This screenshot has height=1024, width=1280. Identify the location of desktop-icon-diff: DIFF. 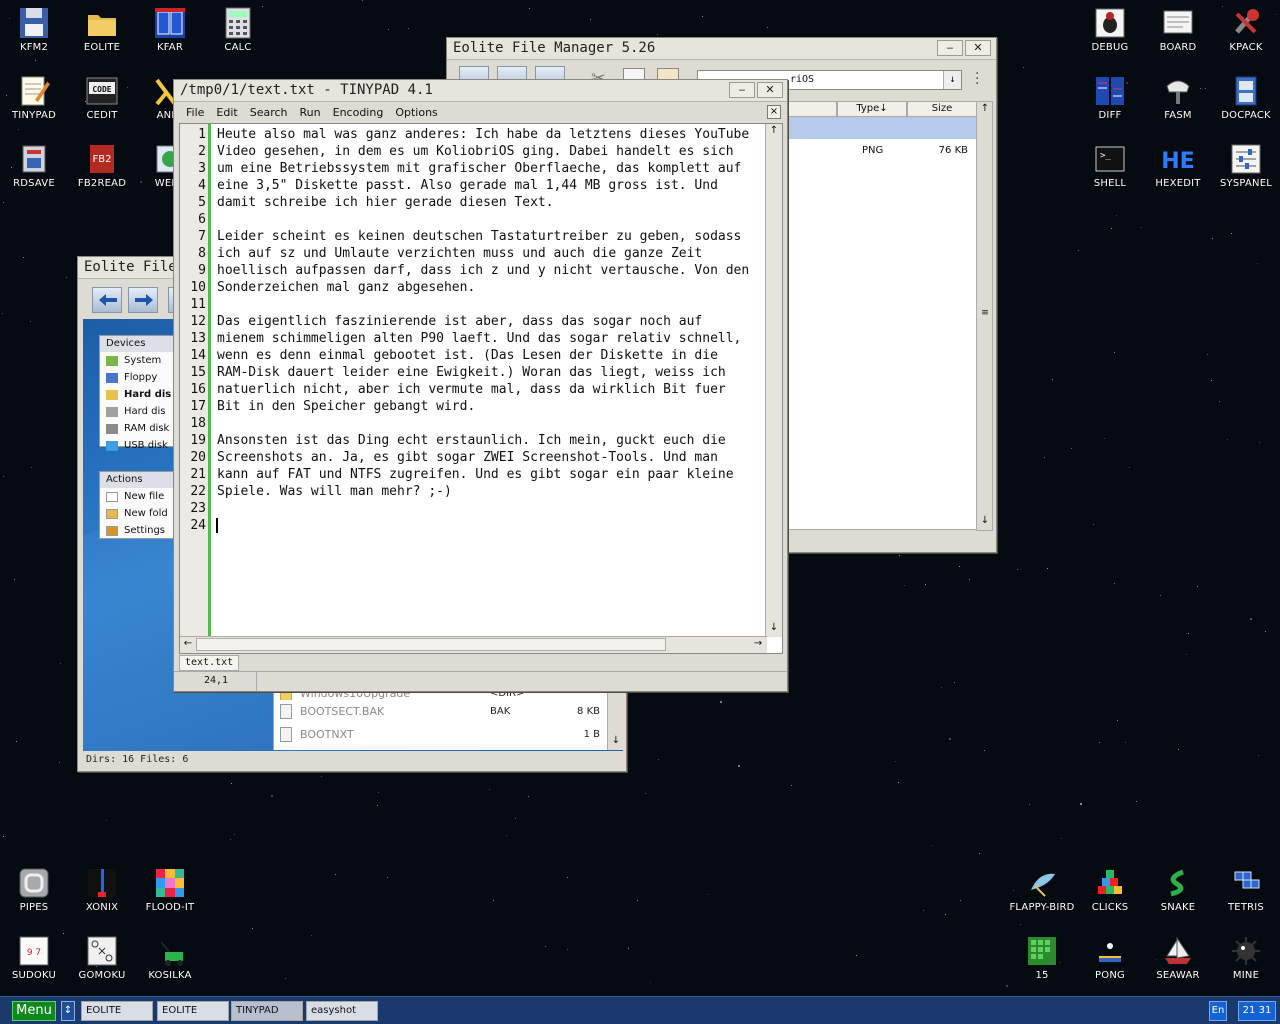
(1110, 97).